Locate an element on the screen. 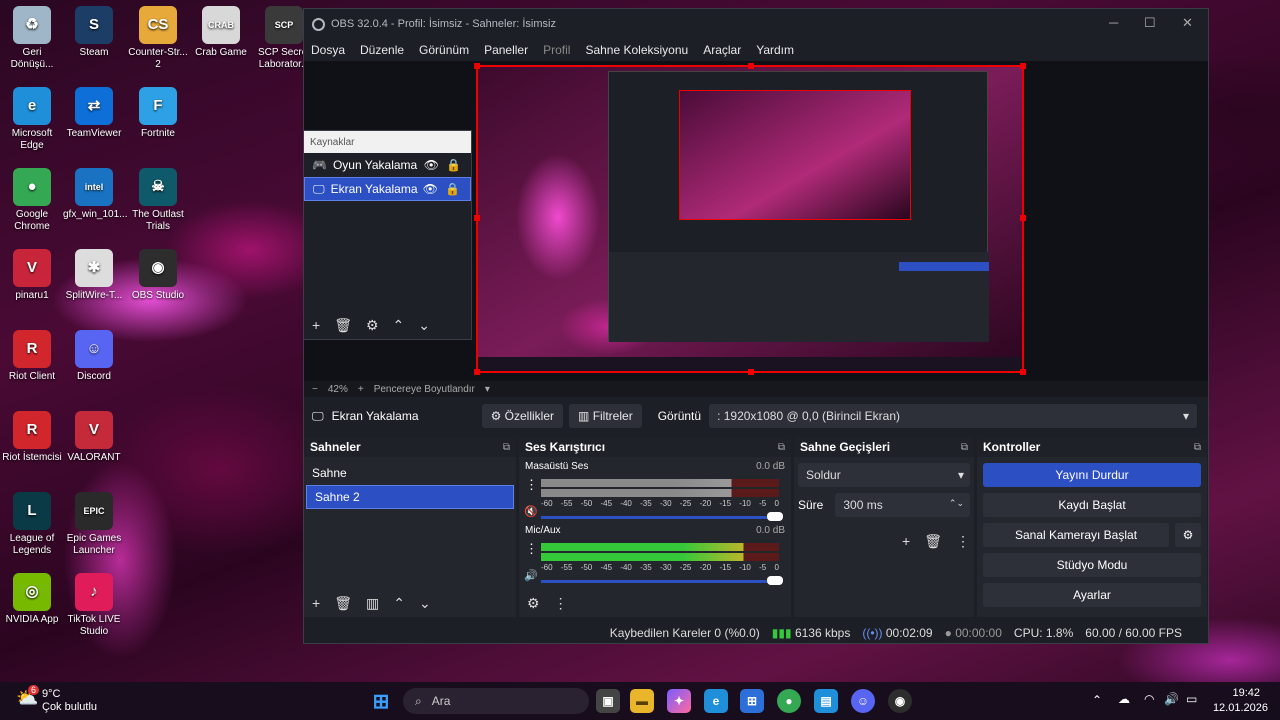 The image size is (1280, 720). desktop-icon: ☠ The Outlast Trials is located at coordinates (158, 200).